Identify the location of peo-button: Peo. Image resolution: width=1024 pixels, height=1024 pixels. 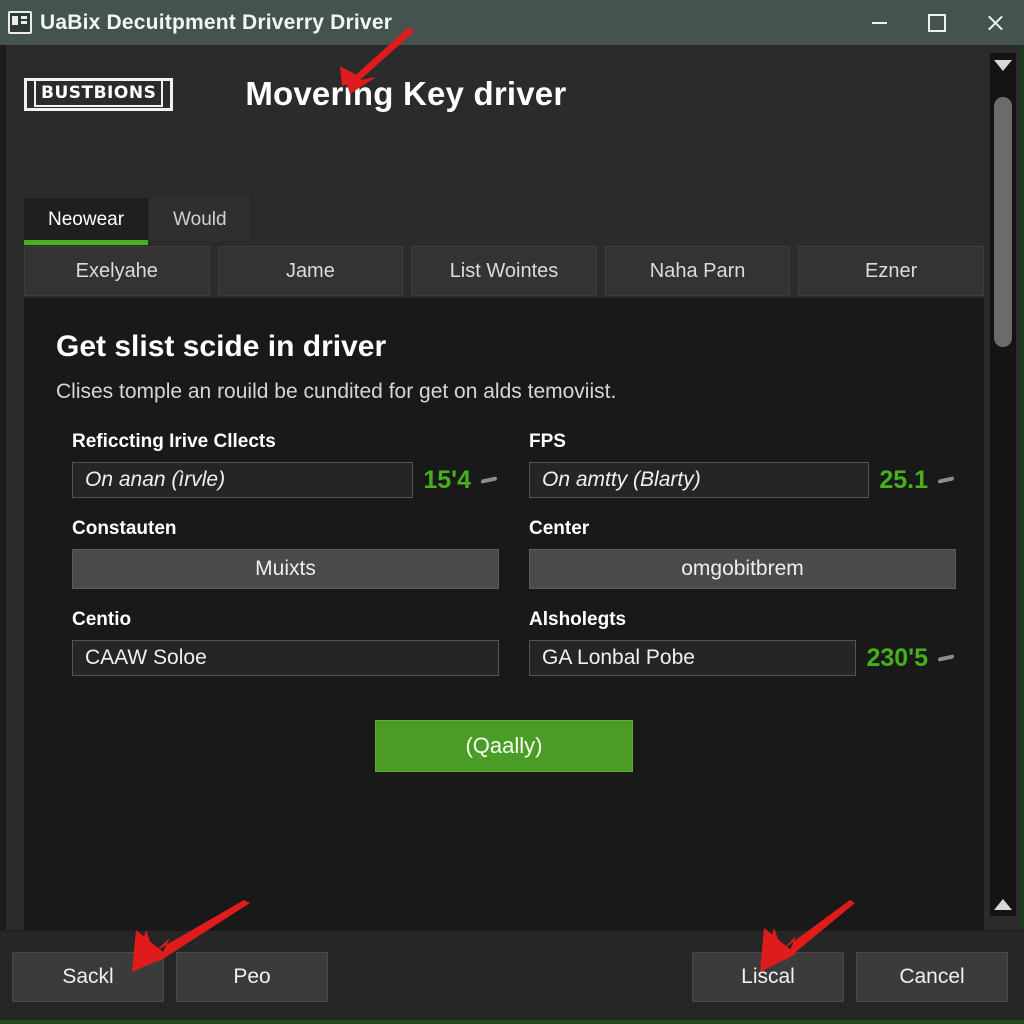
(252, 977).